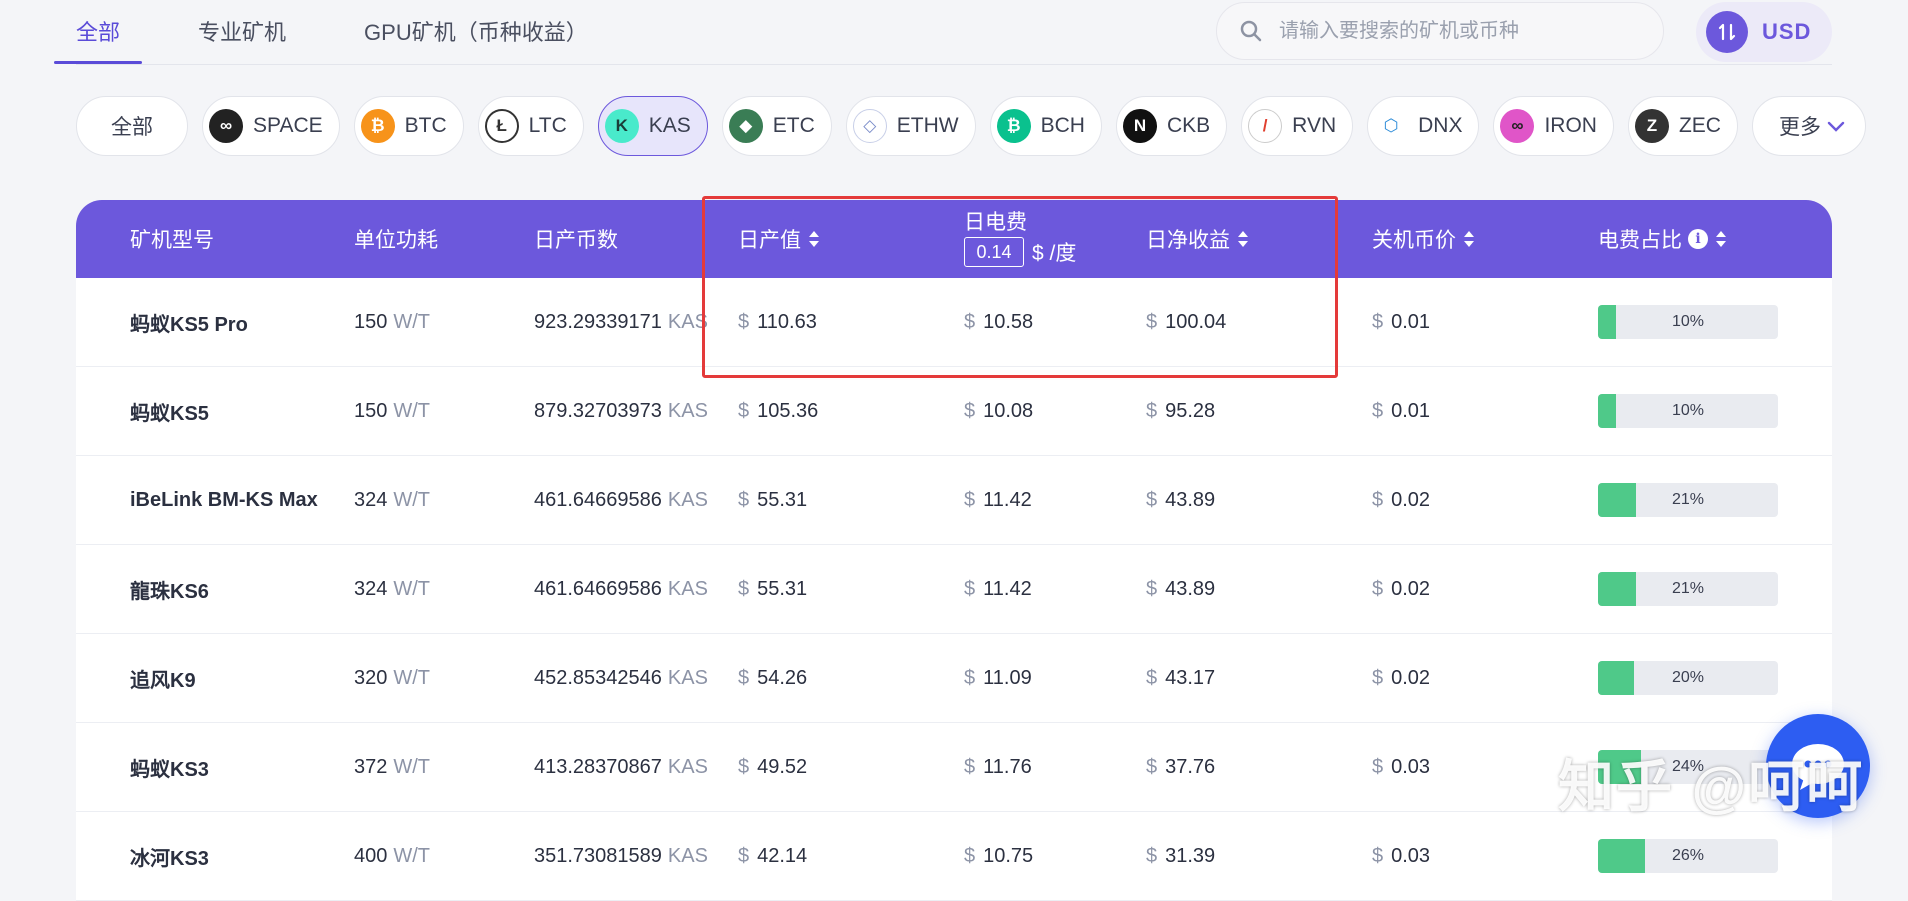 This screenshot has width=1908, height=901. What do you see at coordinates (776, 126) in the screenshot?
I see `coin-filter-etc: ◆ ETC` at bounding box center [776, 126].